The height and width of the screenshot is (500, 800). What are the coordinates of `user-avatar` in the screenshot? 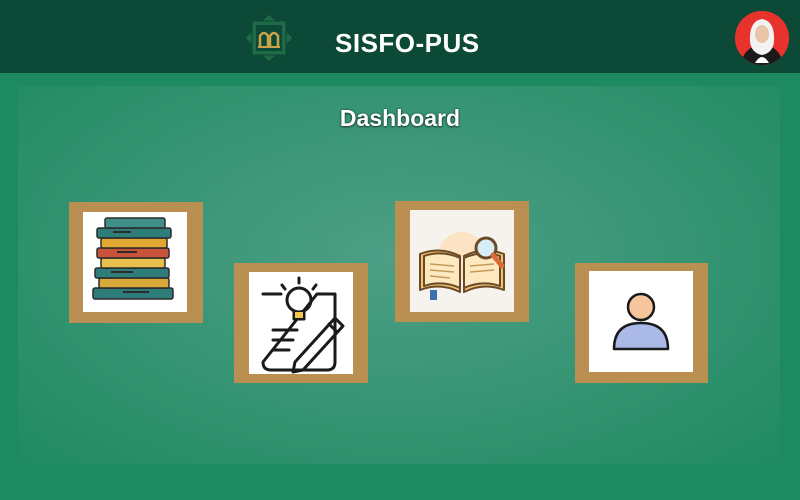 It's located at (762, 38).